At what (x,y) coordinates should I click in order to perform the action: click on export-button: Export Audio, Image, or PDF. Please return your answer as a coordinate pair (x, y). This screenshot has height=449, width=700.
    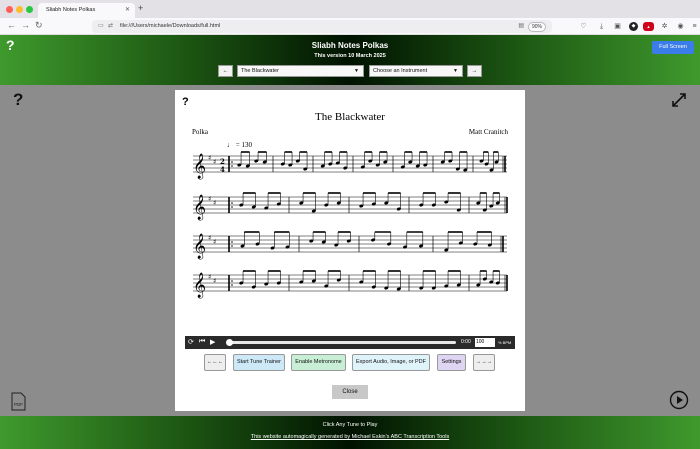
    Looking at the image, I should click on (391, 362).